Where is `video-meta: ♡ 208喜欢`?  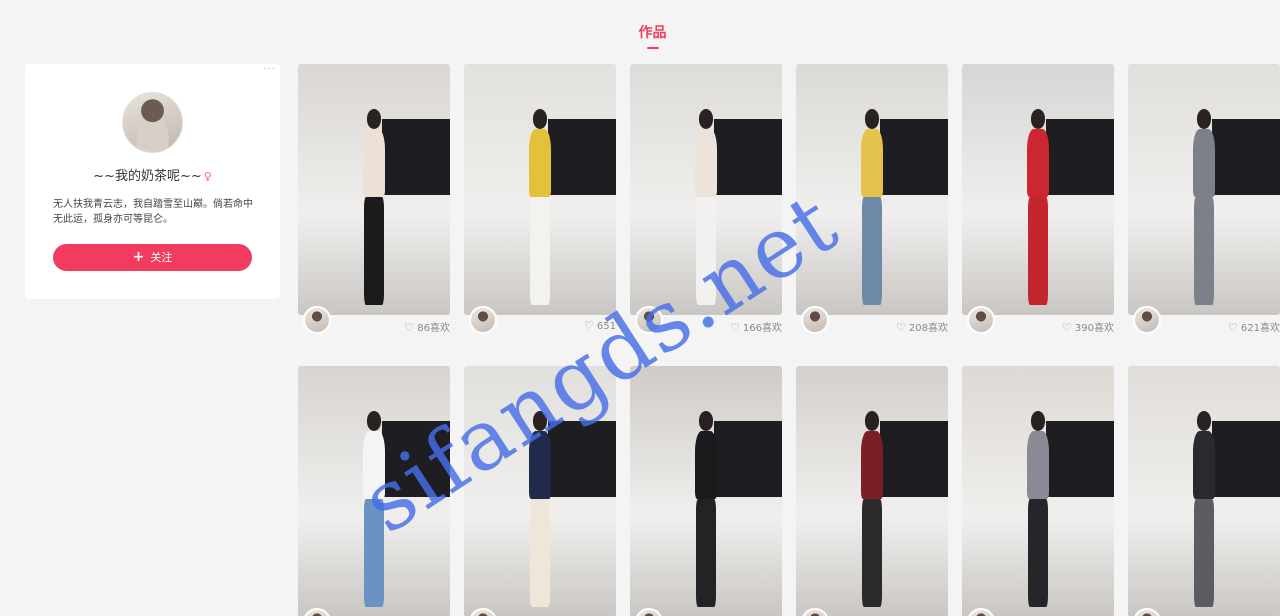 video-meta: ♡ 208喜欢 is located at coordinates (872, 323).